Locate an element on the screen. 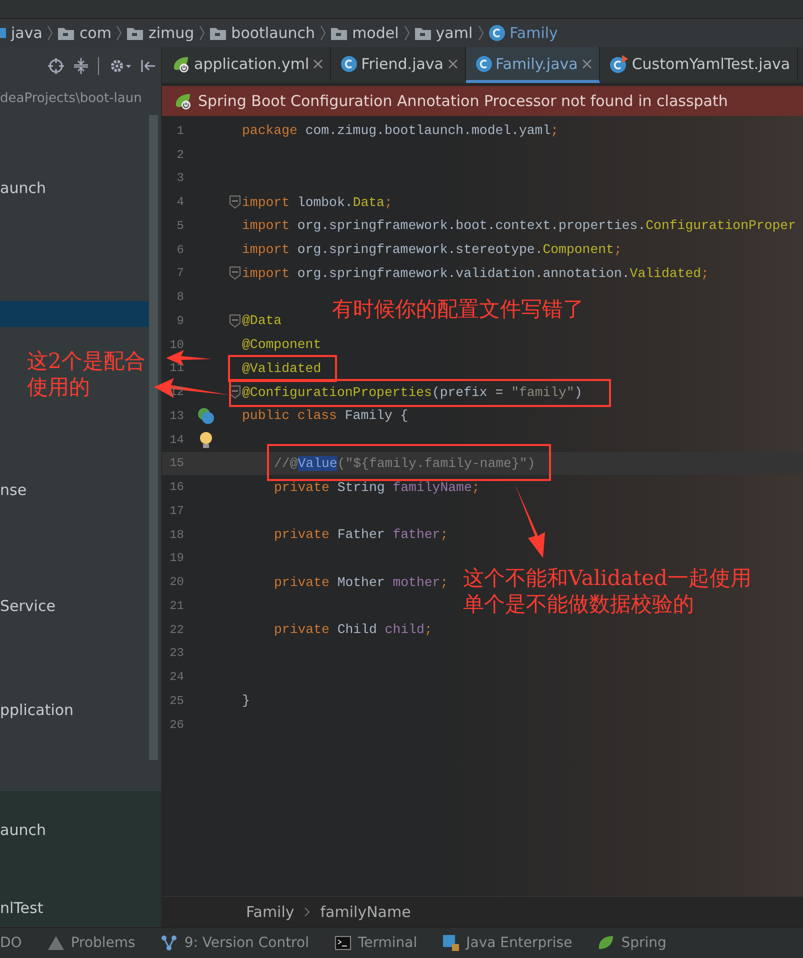 The image size is (803, 958). line-number: 6 is located at coordinates (180, 249).